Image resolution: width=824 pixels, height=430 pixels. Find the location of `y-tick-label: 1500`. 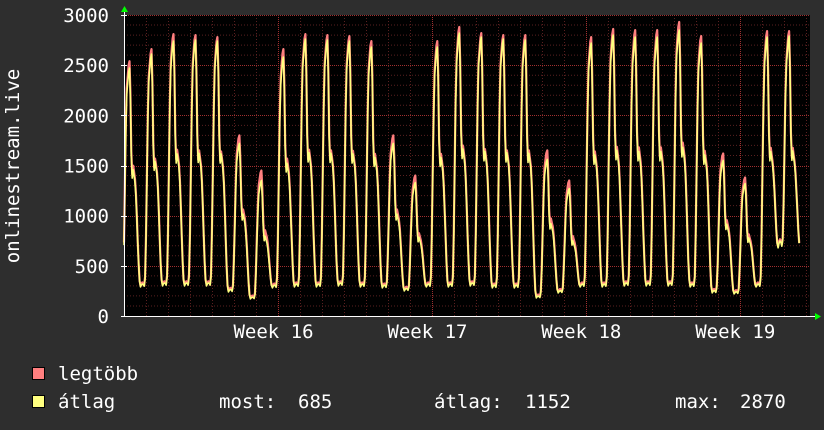

y-tick-label: 1500 is located at coordinates (86, 167).